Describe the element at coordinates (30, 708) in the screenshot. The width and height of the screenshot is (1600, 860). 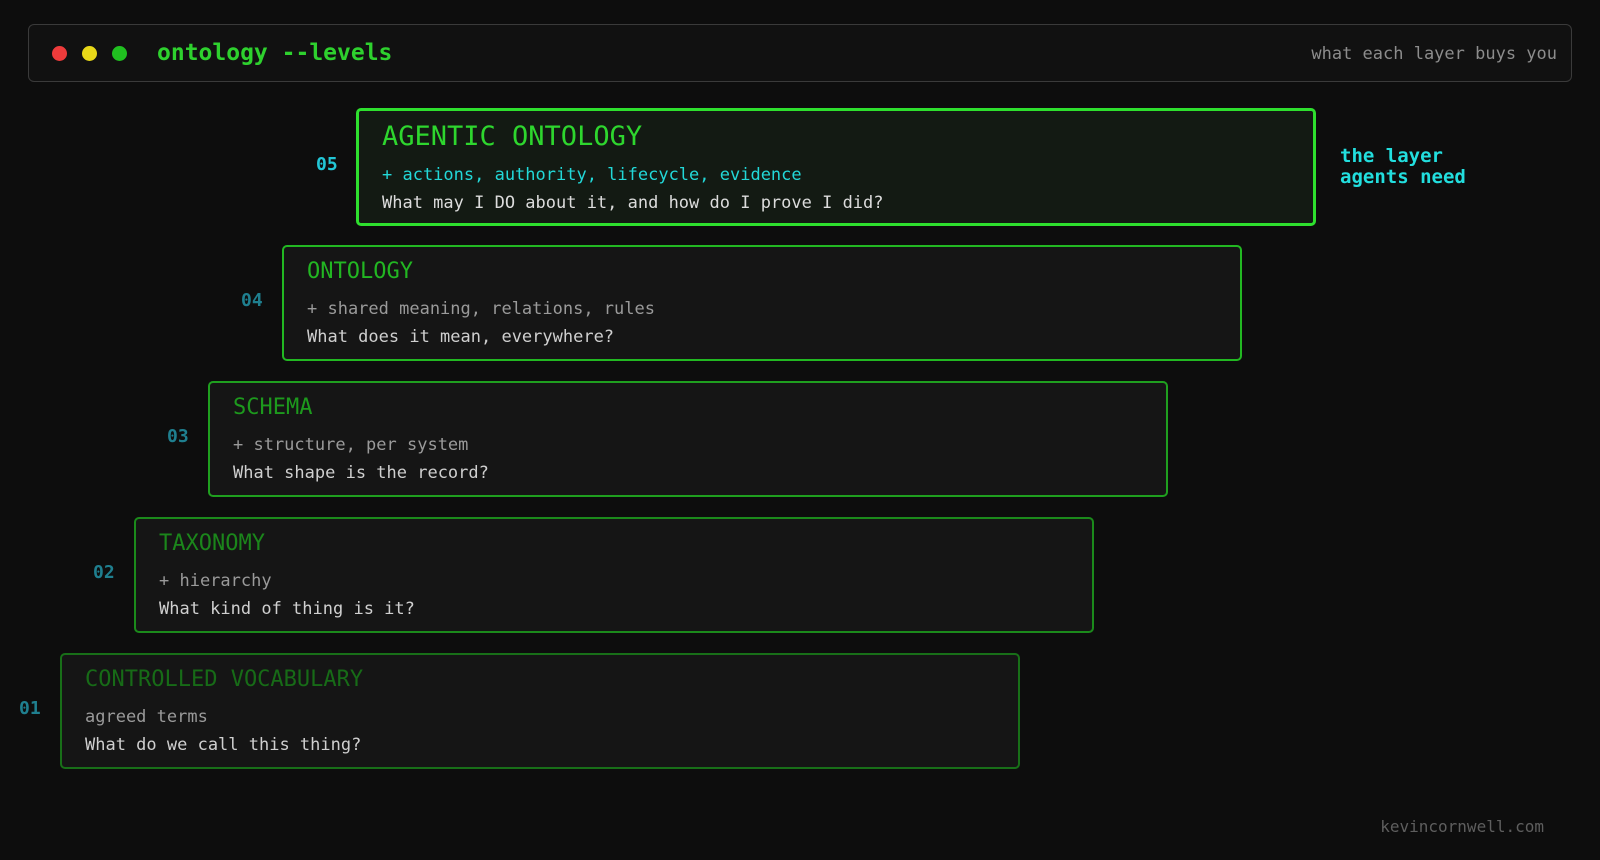
I see `level-number-01: 01` at that location.